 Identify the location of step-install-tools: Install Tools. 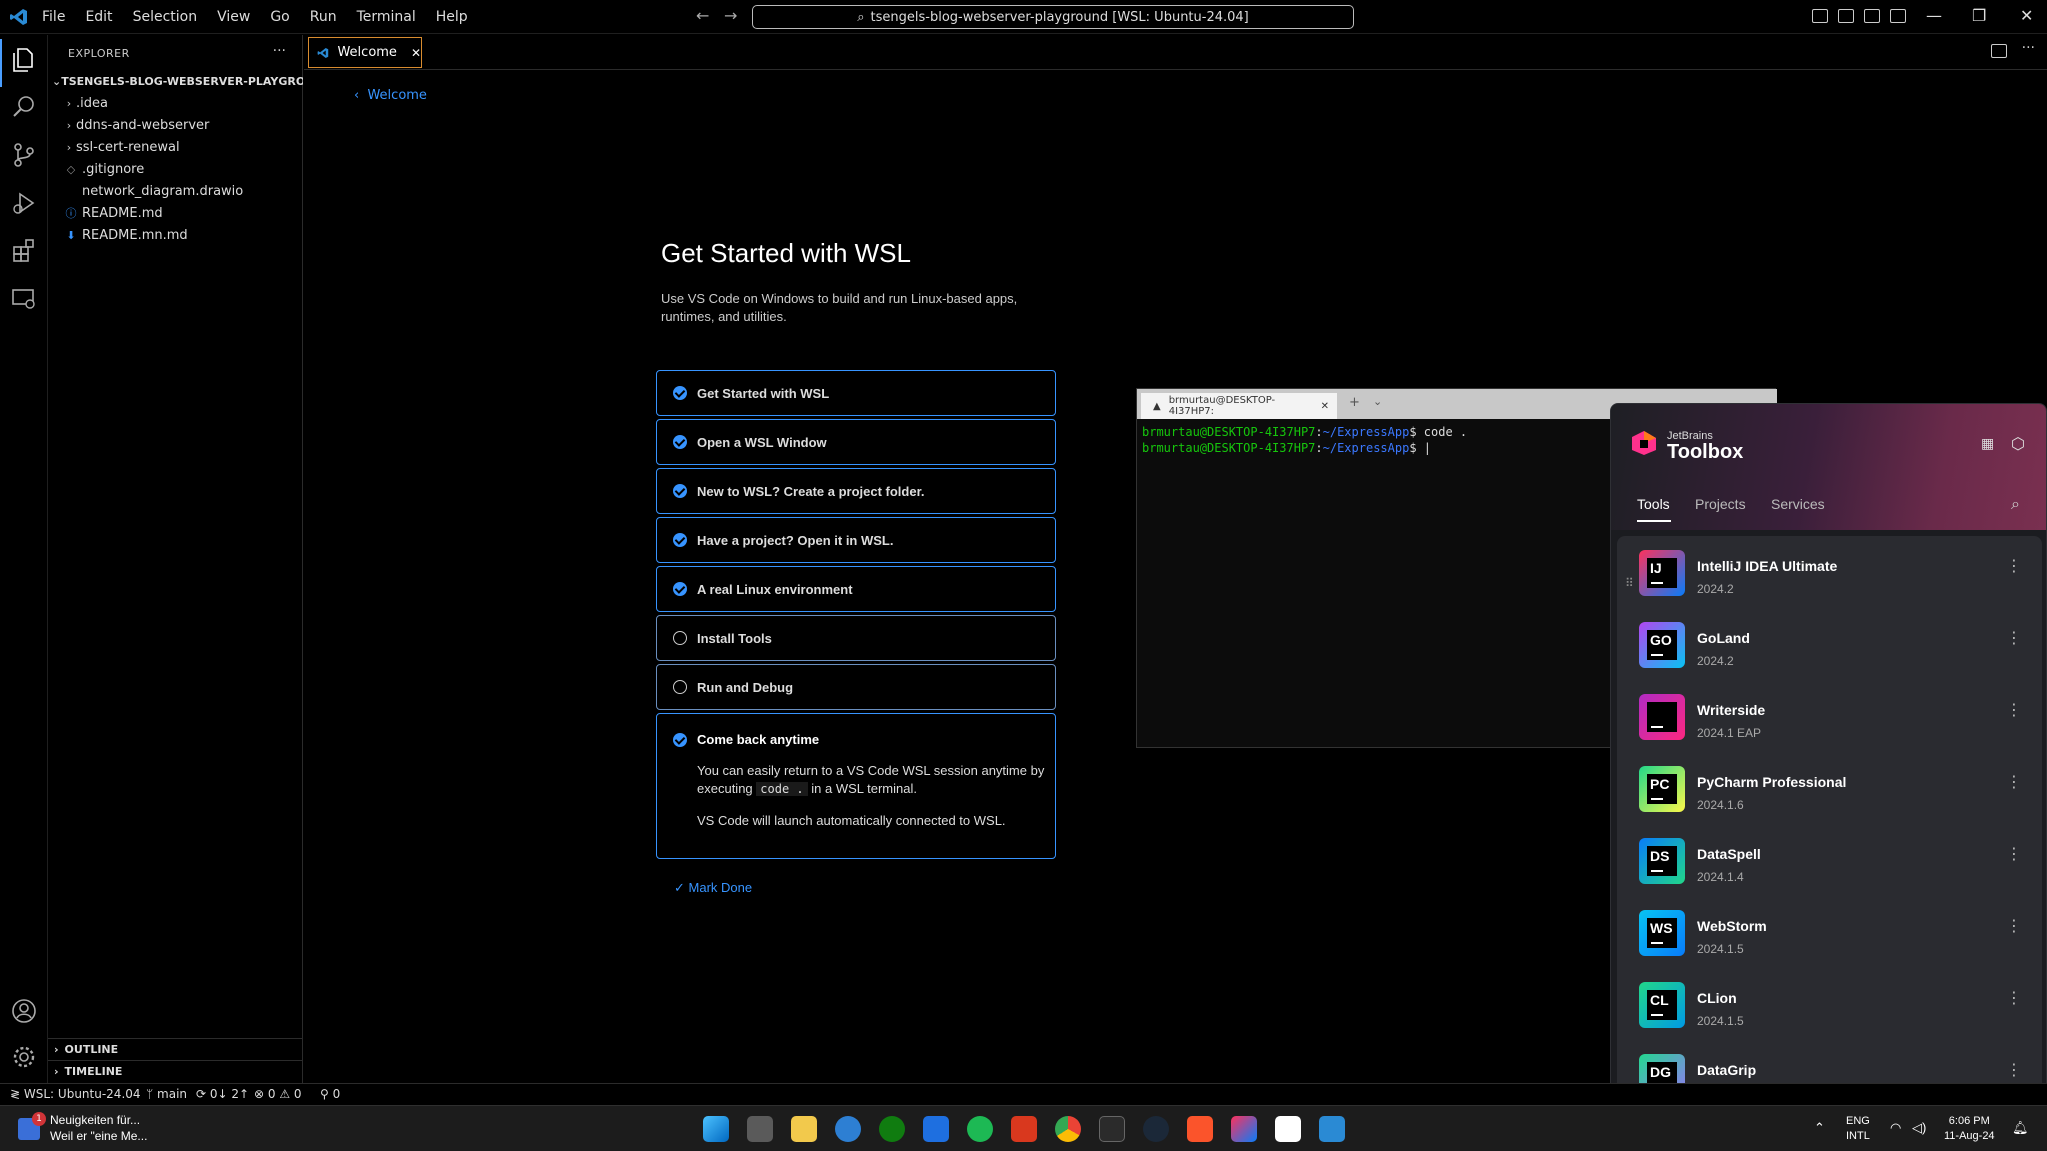
(856, 638).